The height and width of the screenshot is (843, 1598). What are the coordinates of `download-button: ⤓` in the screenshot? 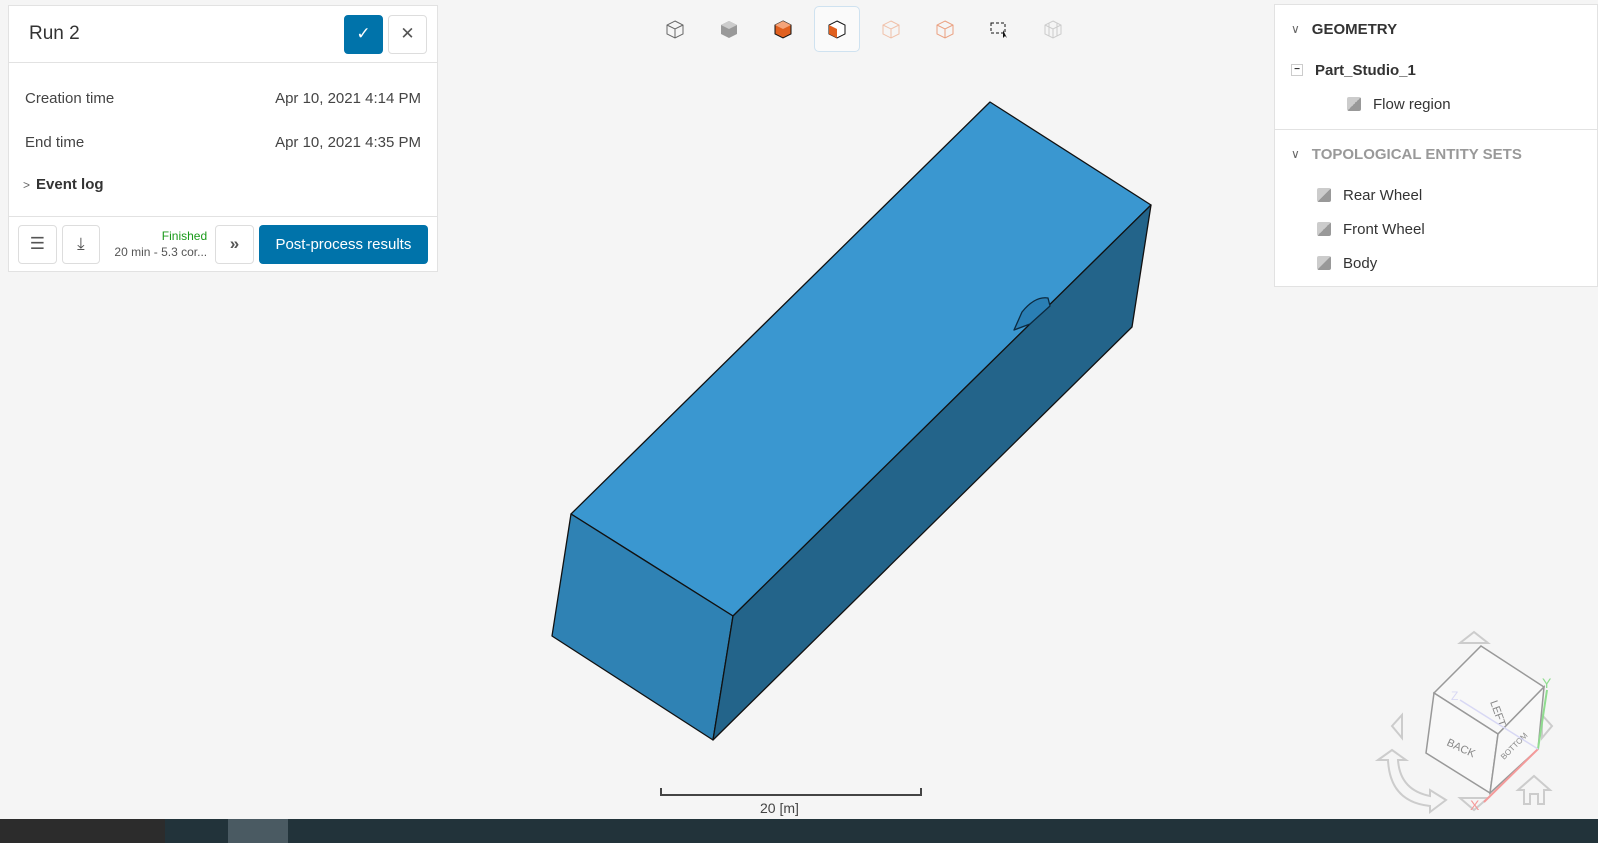 It's located at (81, 244).